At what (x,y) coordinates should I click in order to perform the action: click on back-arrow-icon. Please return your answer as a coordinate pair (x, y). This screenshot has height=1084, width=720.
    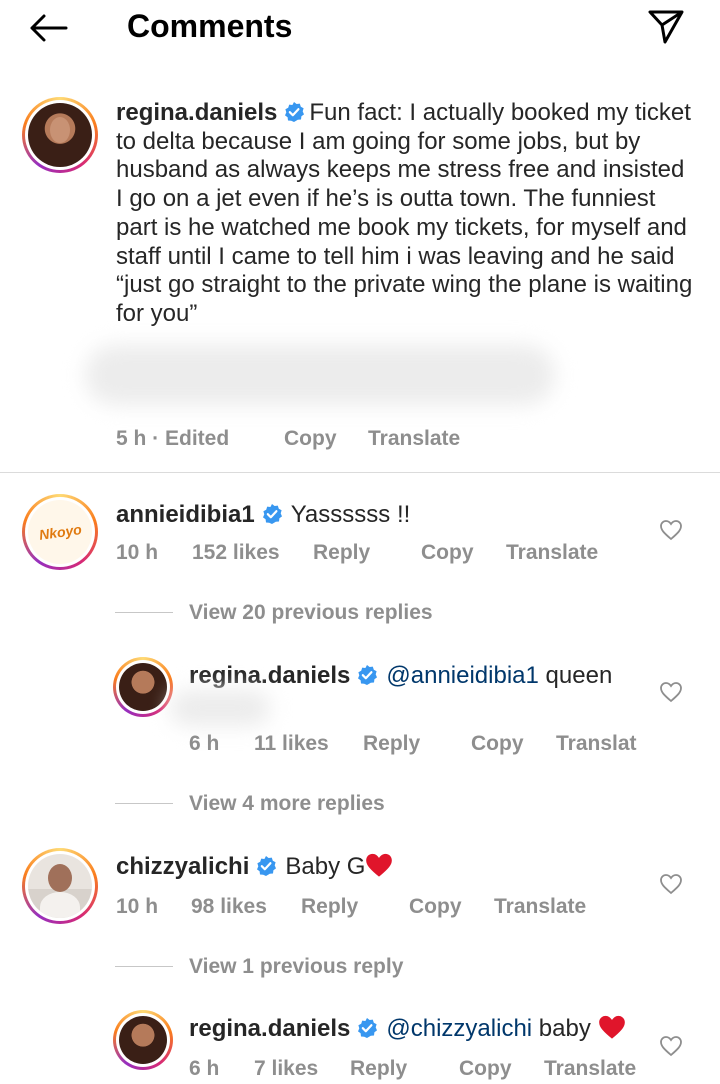
    Looking at the image, I should click on (49, 28).